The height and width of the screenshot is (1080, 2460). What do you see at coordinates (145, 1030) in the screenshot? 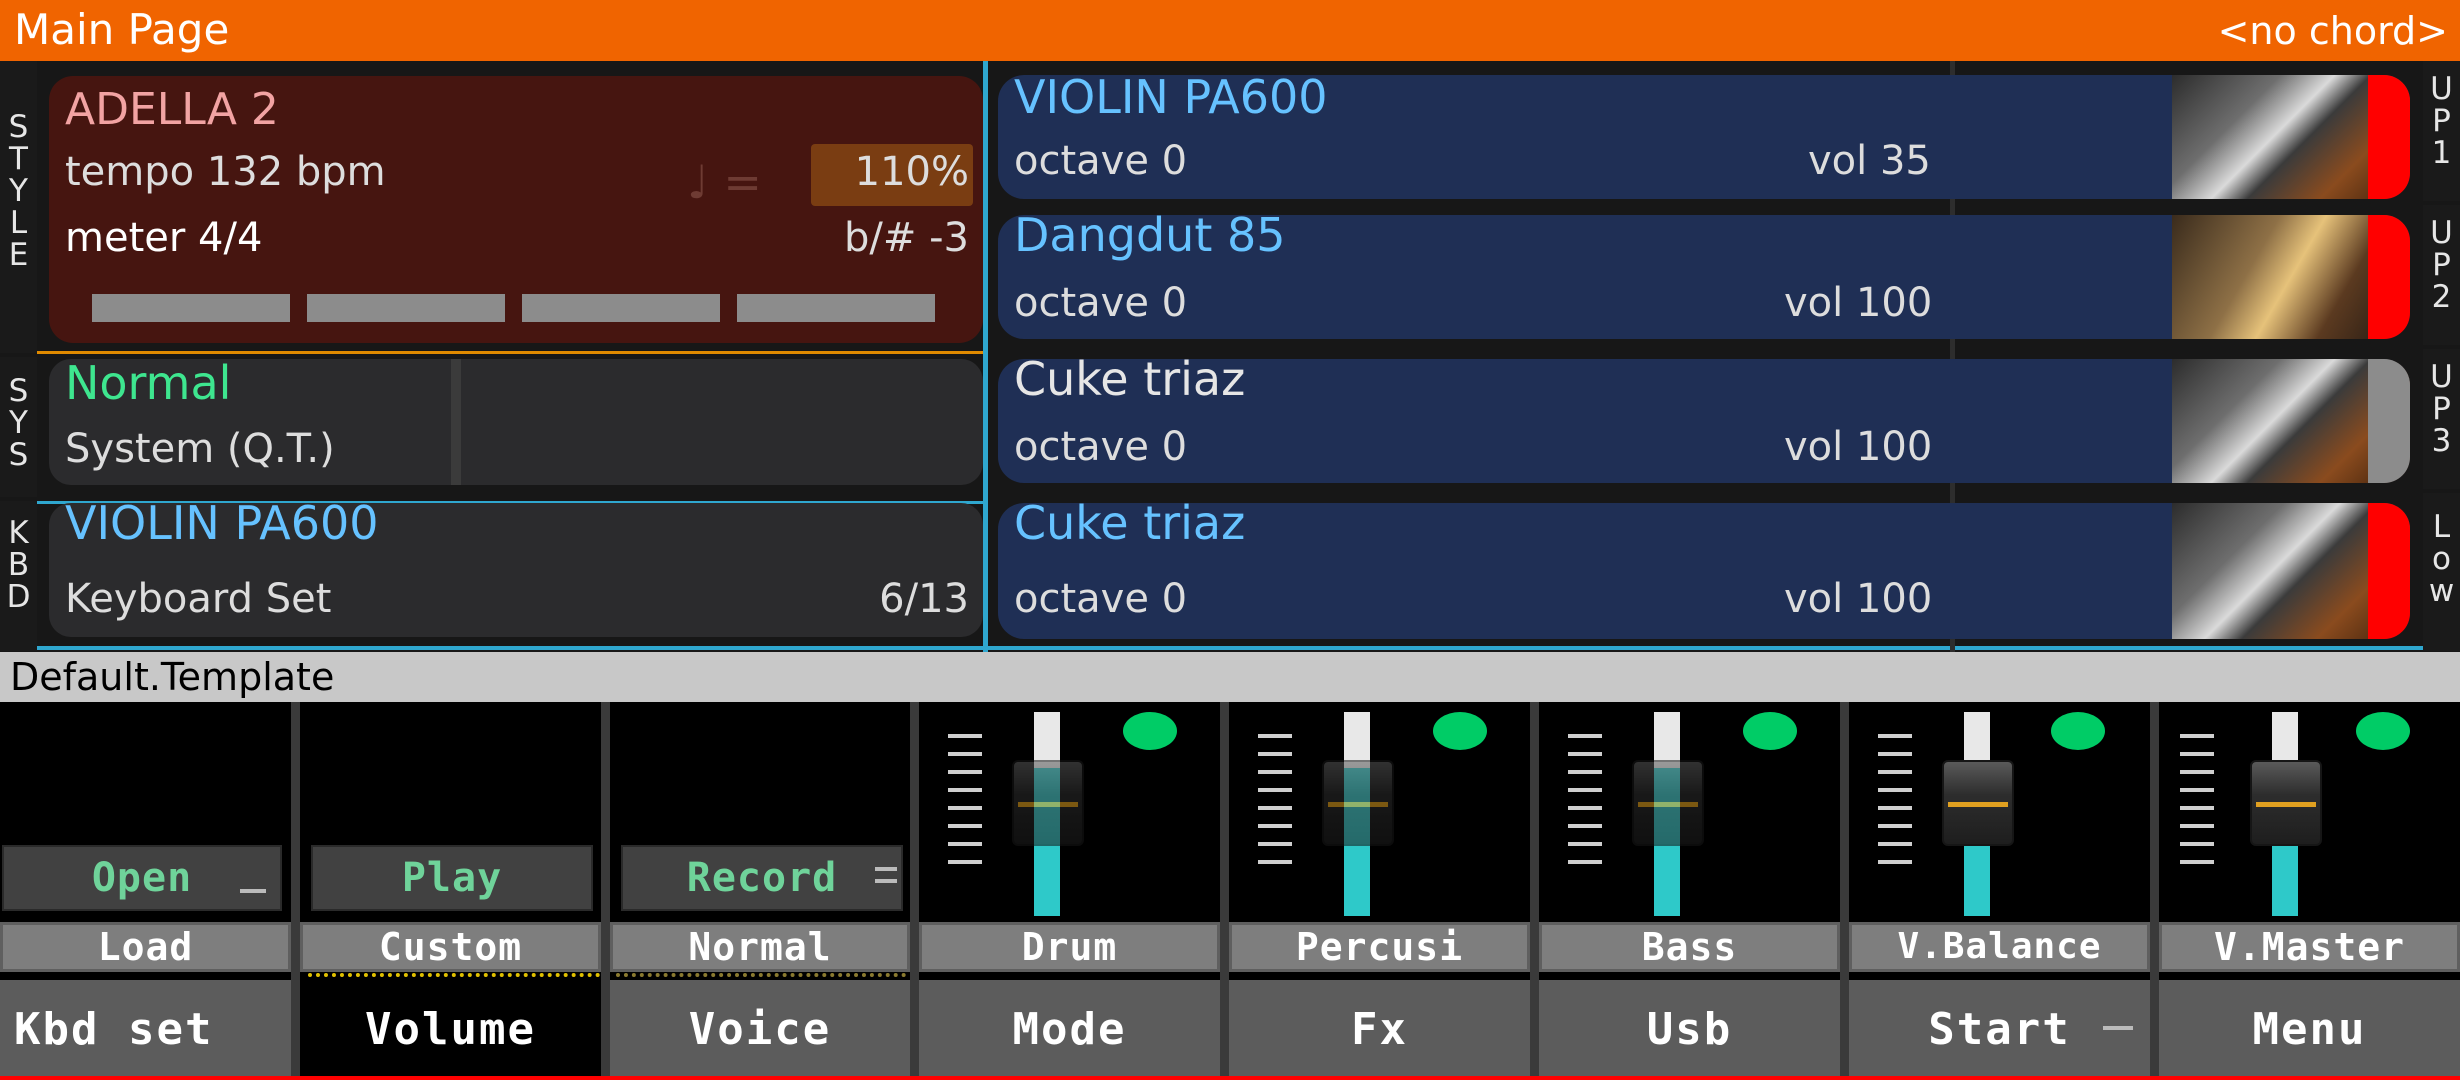
I see `kbd-set-tab: Kbd set` at bounding box center [145, 1030].